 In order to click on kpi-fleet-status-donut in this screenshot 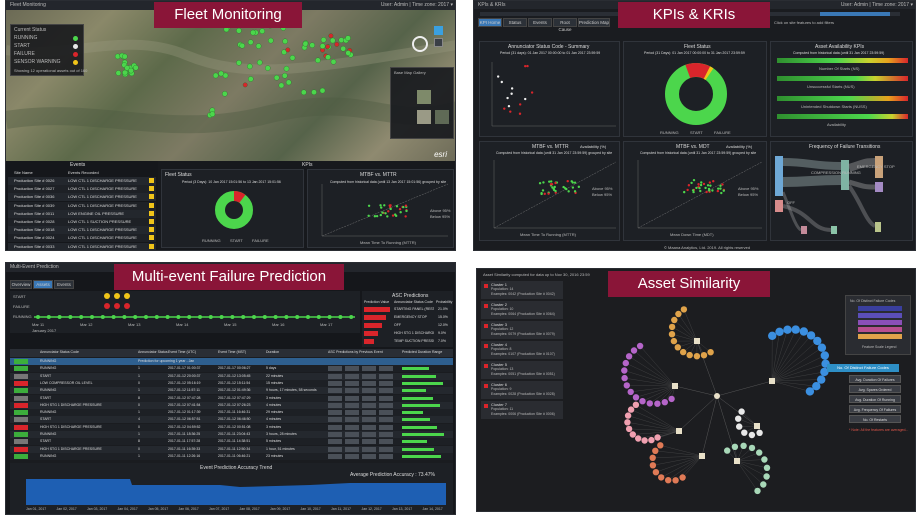, I will do `click(696, 90)`.